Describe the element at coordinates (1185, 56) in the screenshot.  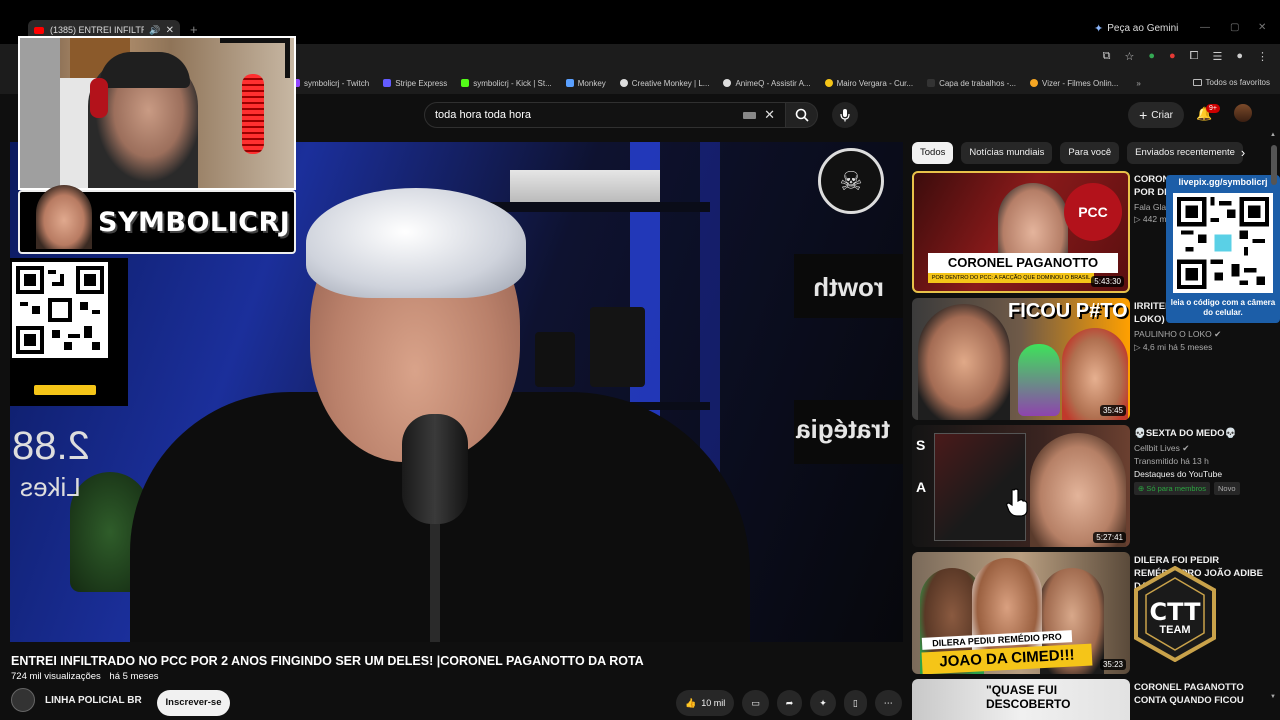
I see `toolbar-icons: ⧉ ☆ ● ● ⧠ ☰ ● ⋮` at that location.